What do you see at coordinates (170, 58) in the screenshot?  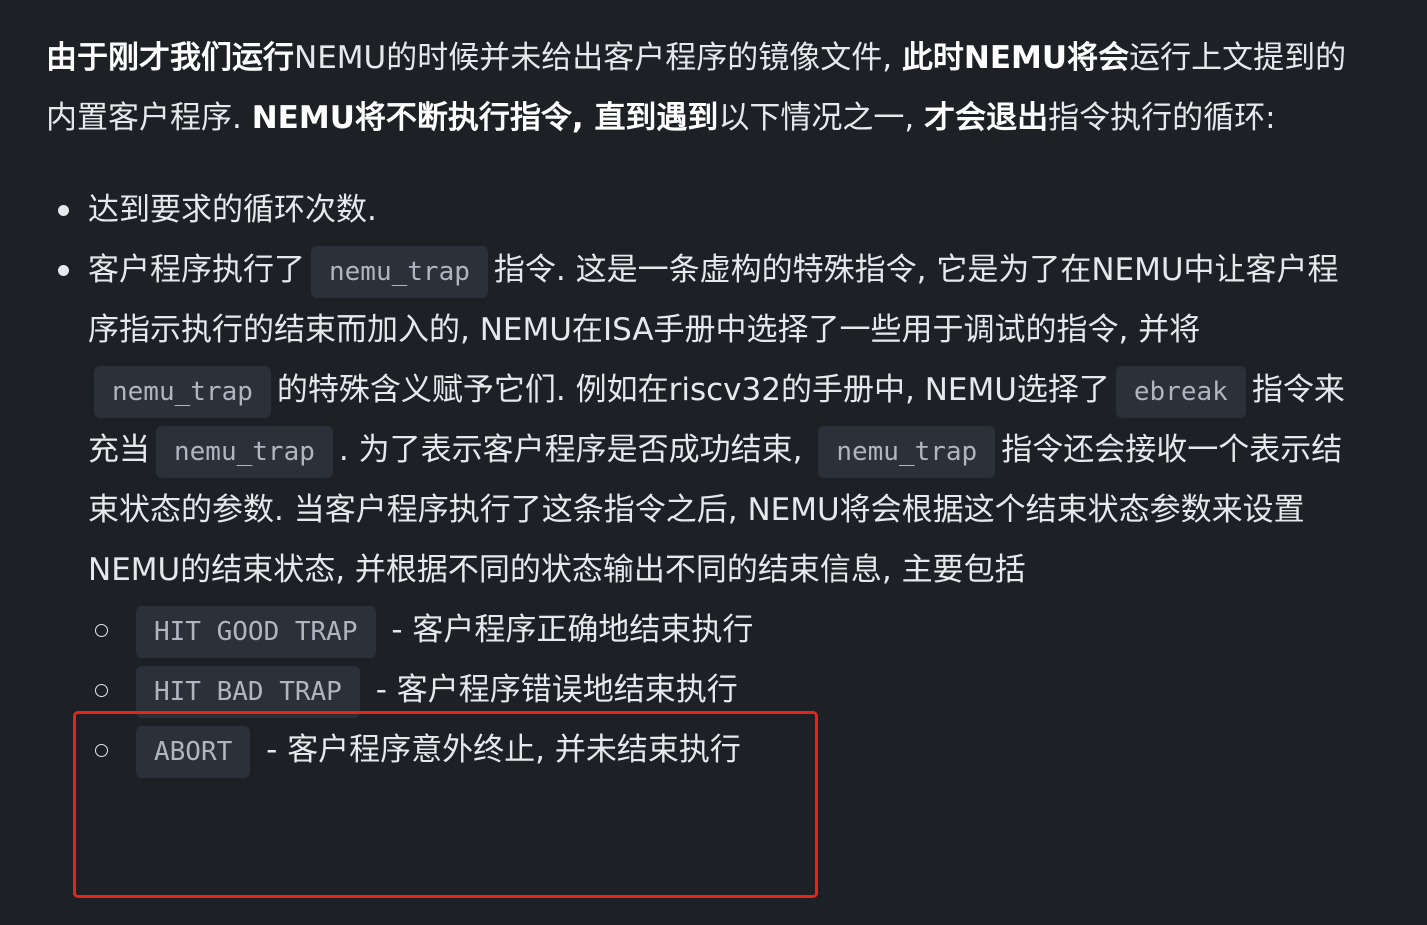 I see `intro-text: 由于刚才我们运行` at bounding box center [170, 58].